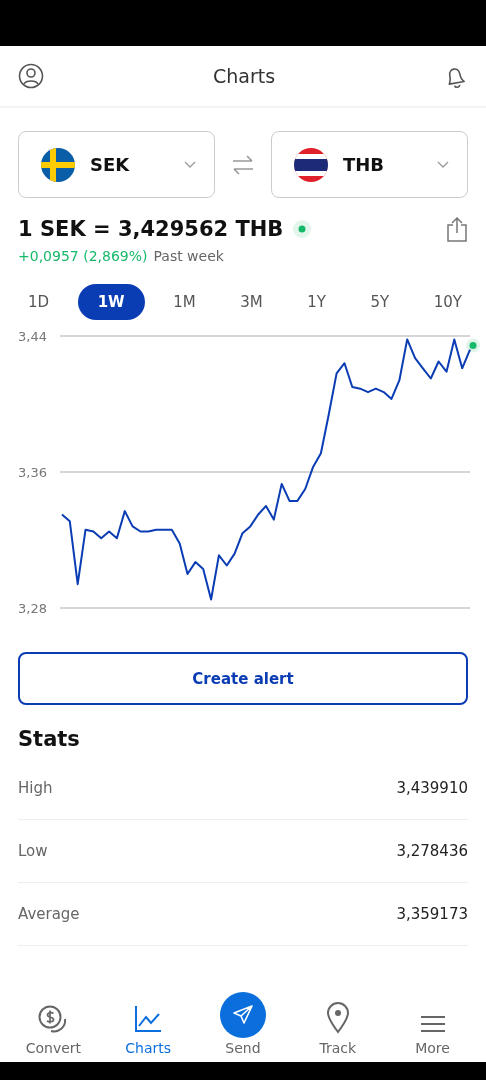  What do you see at coordinates (457, 229) in the screenshot?
I see `share-icon` at bounding box center [457, 229].